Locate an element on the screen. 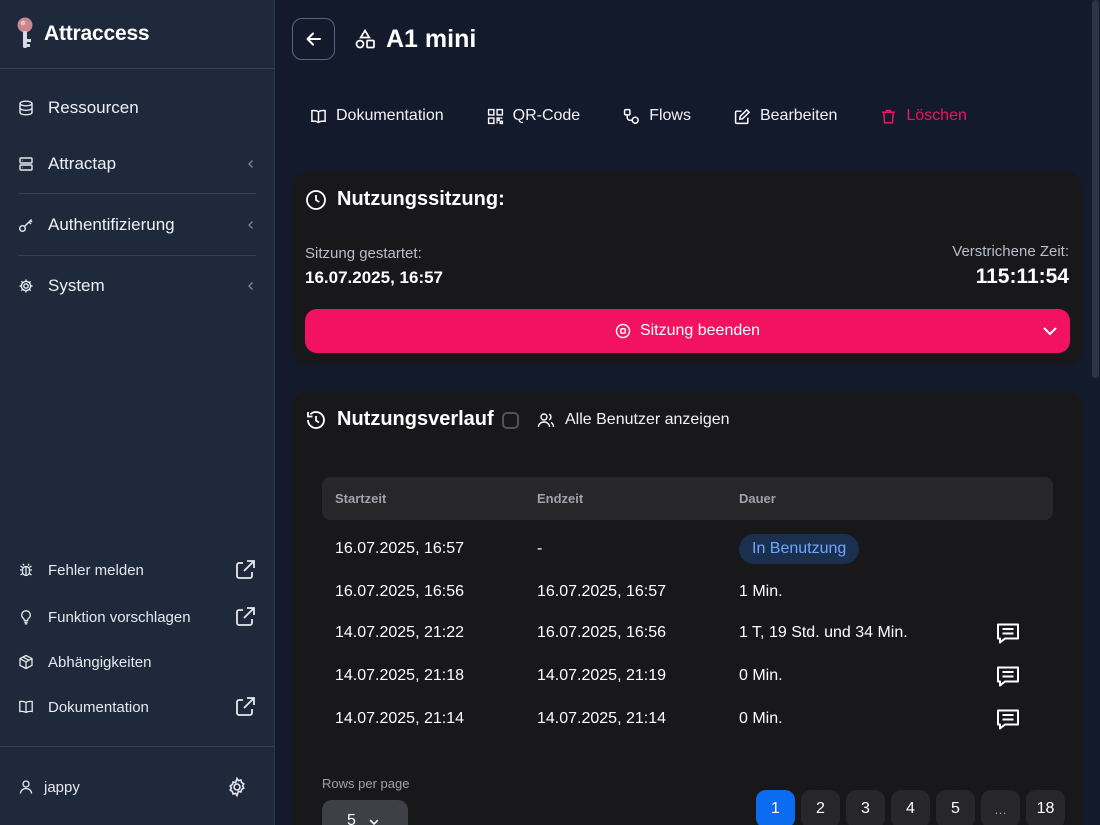 The height and width of the screenshot is (825, 1100). pagination: 1 2 3 4 5 … 18 is located at coordinates (910, 807).